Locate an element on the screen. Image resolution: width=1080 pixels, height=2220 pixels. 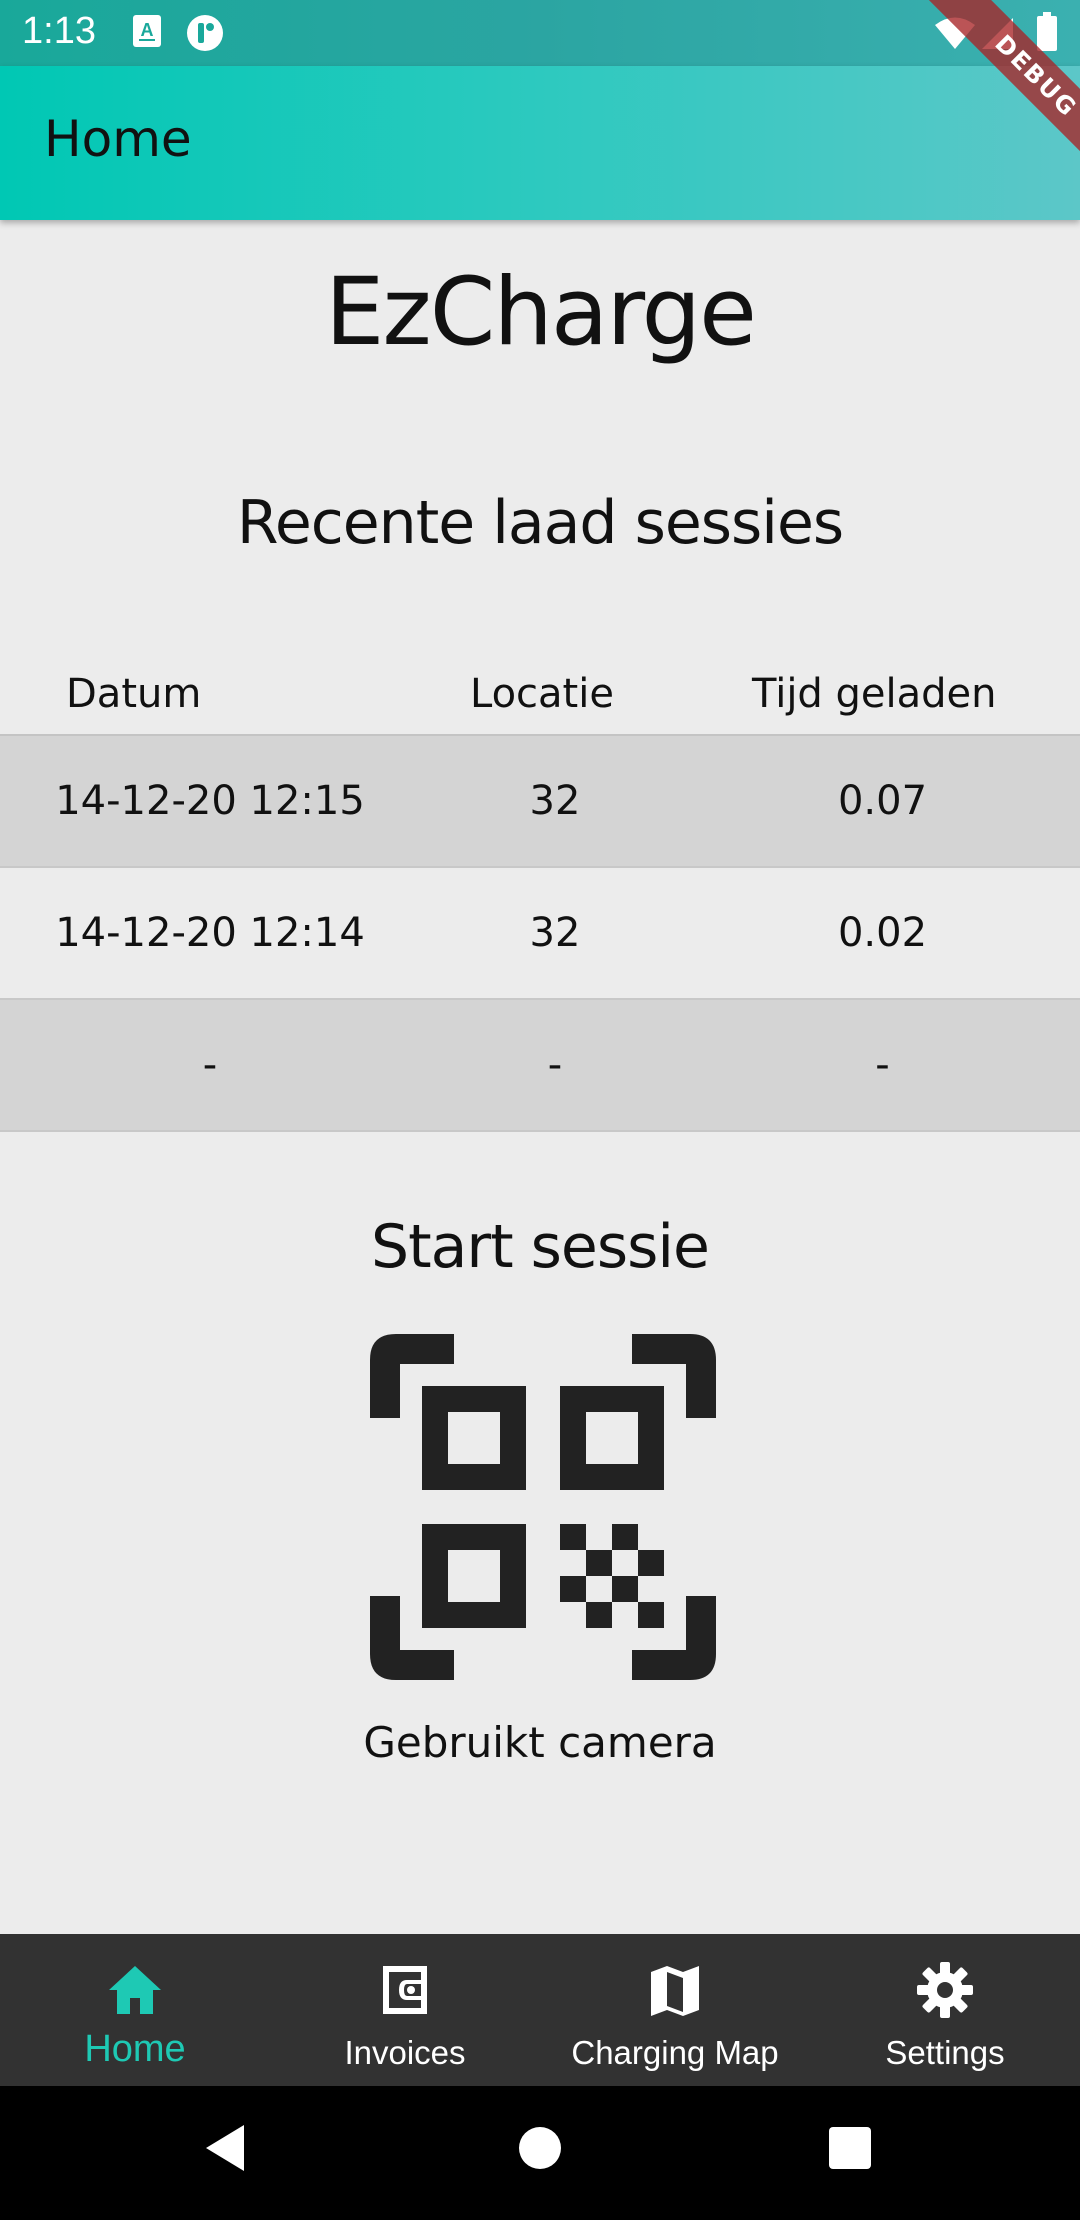
wifi-icon is located at coordinates (955, 35).